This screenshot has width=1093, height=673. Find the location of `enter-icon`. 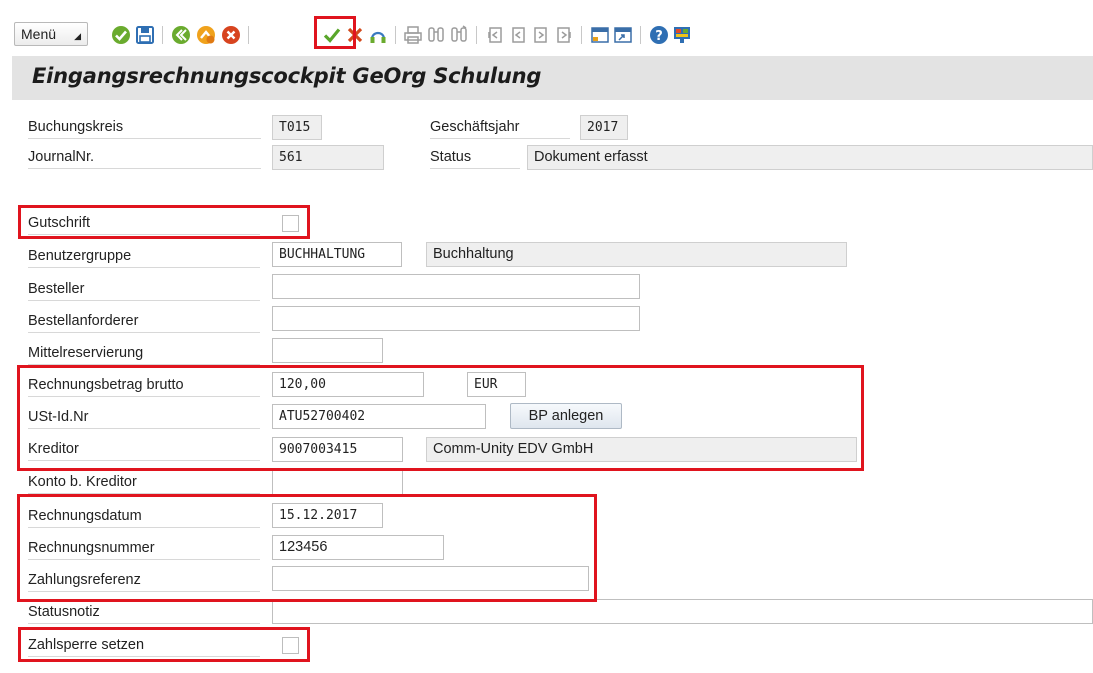

enter-icon is located at coordinates (121, 35).